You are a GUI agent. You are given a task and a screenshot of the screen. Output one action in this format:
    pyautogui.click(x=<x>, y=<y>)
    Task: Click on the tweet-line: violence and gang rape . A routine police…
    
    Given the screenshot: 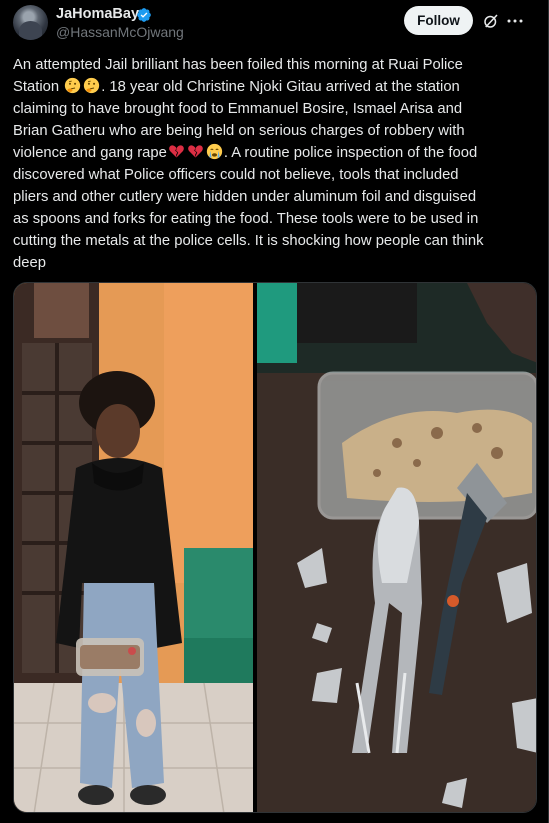 What is the action you would take?
    pyautogui.click(x=273, y=153)
    